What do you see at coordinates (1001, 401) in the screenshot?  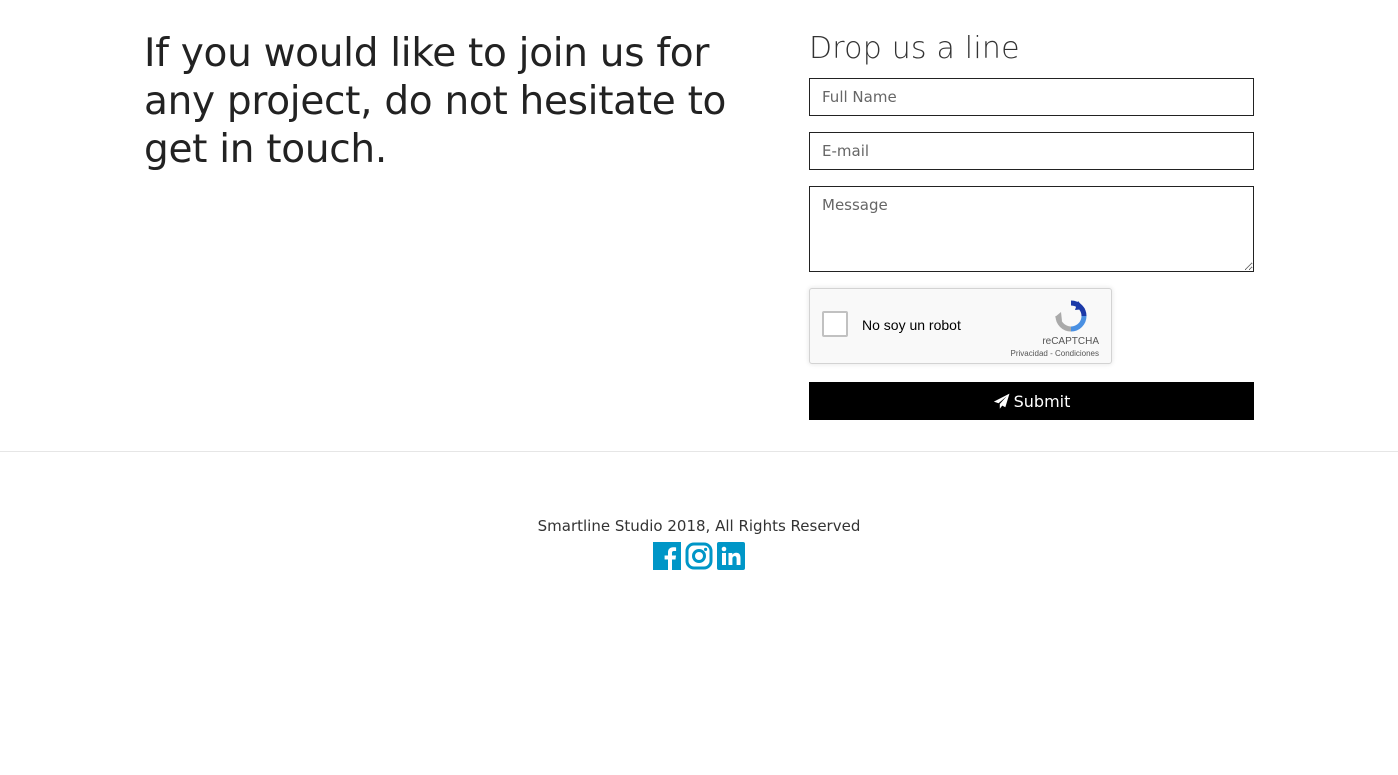 I see `paper-plane-icon` at bounding box center [1001, 401].